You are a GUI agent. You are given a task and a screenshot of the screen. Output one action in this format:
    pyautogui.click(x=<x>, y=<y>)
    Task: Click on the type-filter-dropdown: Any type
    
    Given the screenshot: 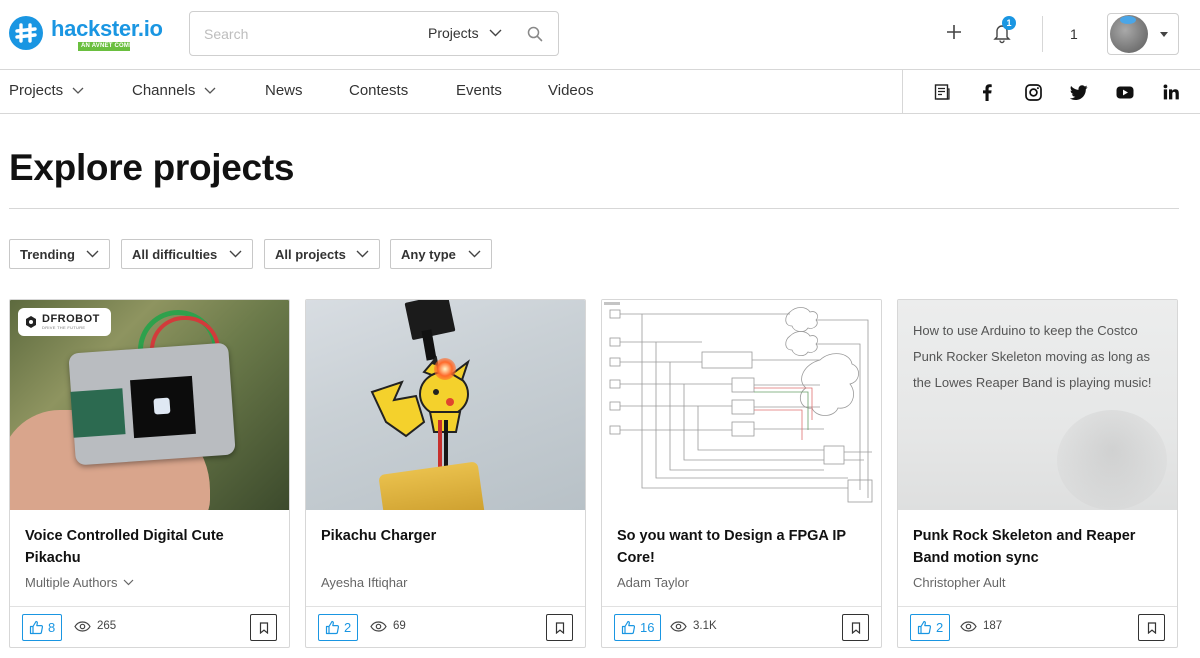 What is the action you would take?
    pyautogui.click(x=441, y=254)
    